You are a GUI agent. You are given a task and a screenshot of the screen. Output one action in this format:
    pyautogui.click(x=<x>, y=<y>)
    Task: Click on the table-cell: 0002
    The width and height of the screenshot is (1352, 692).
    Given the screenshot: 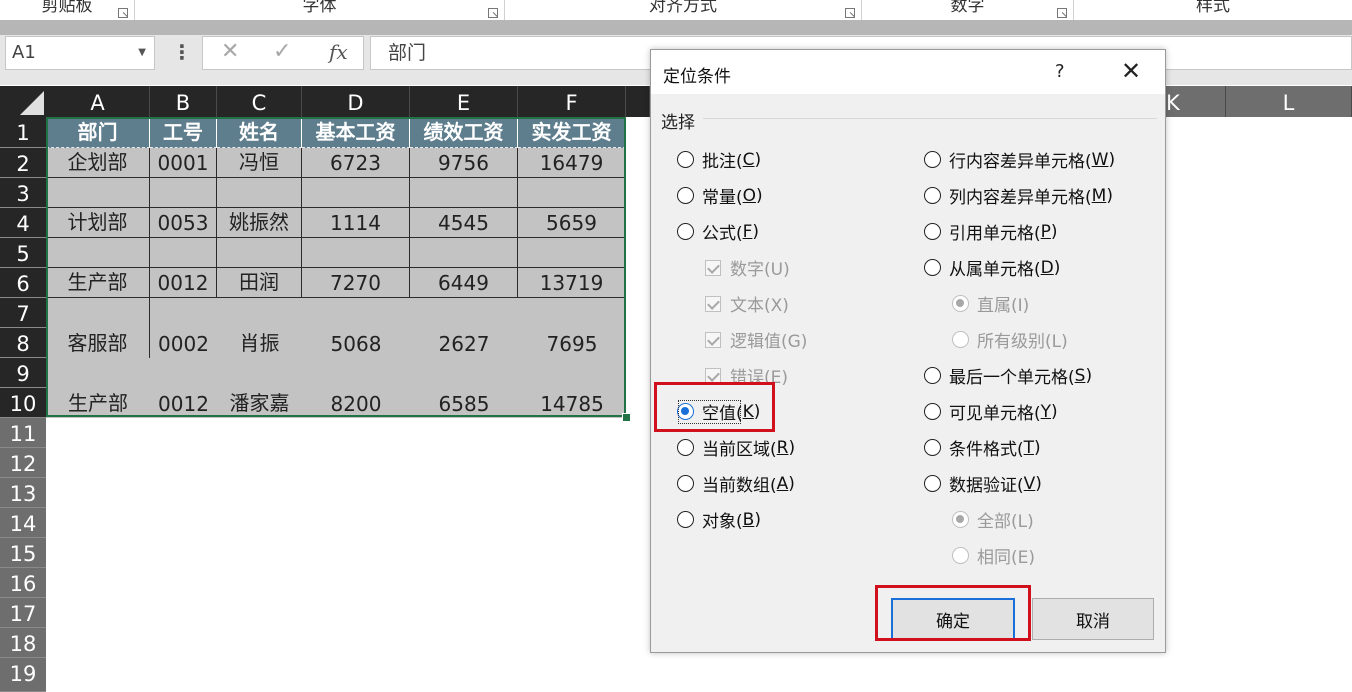 What is the action you would take?
    pyautogui.click(x=183, y=328)
    